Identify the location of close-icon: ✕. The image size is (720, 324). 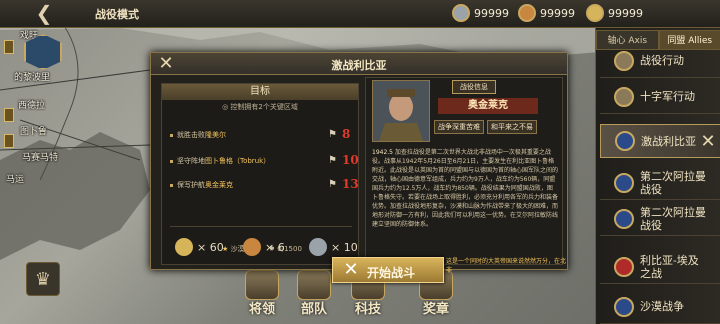
(708, 142).